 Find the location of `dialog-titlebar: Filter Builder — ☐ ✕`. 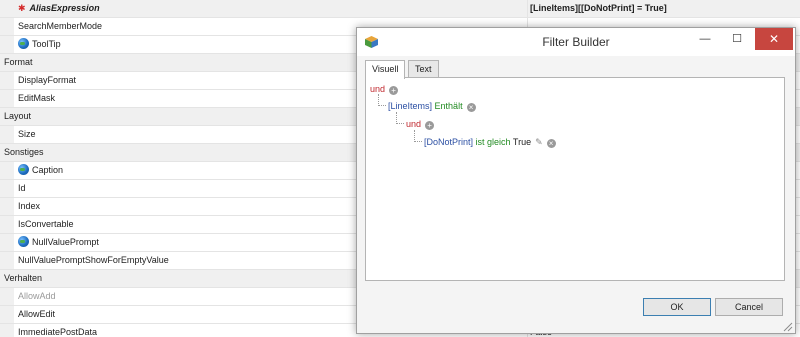

dialog-titlebar: Filter Builder — ☐ ✕ is located at coordinates (576, 42).